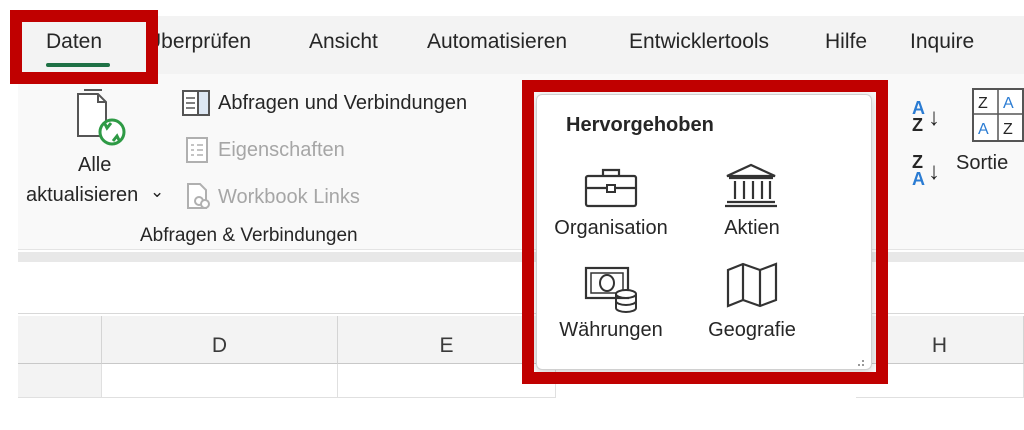 The width and height of the screenshot is (1024, 430). What do you see at coordinates (918, 179) in the screenshot?
I see `sort-za-bottom-letter: A` at bounding box center [918, 179].